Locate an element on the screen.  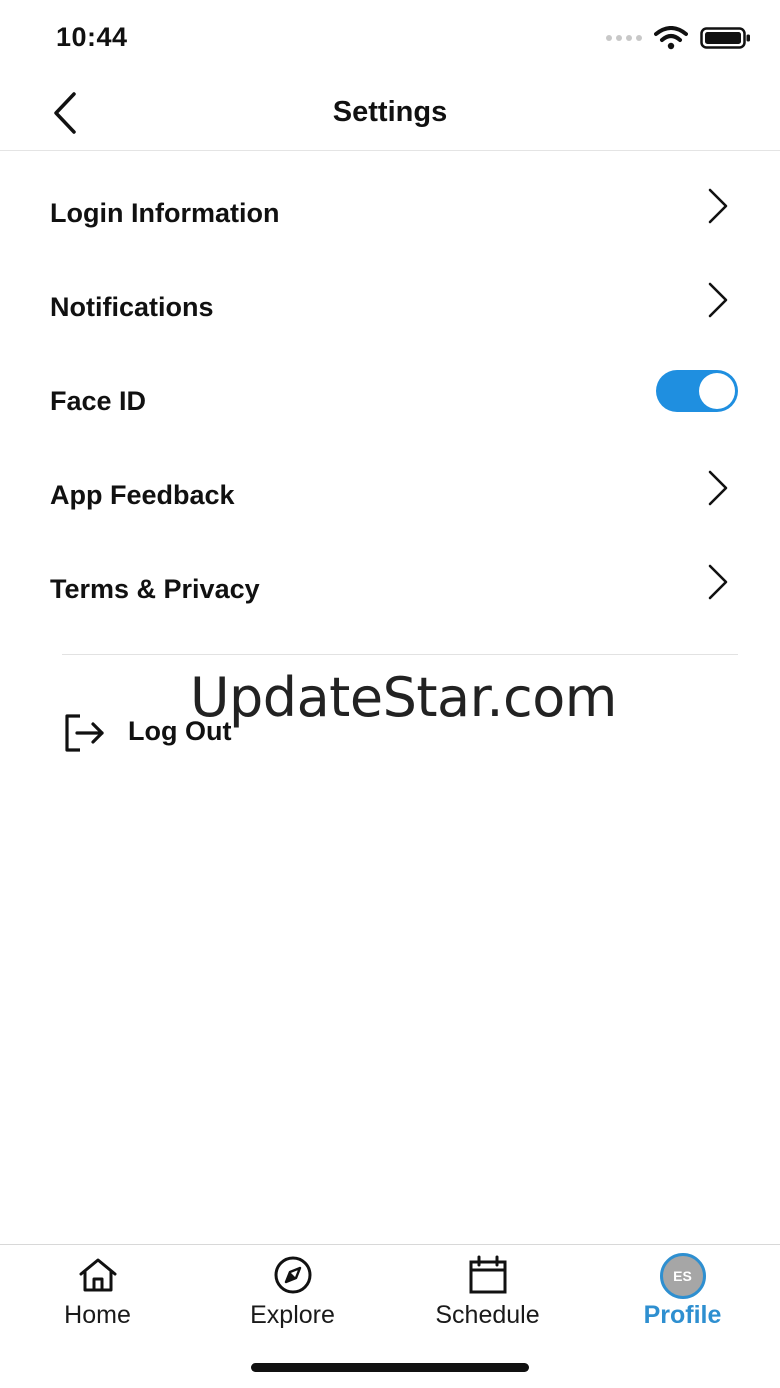
settings-item-label: App Feedback is located at coordinates (142, 495).